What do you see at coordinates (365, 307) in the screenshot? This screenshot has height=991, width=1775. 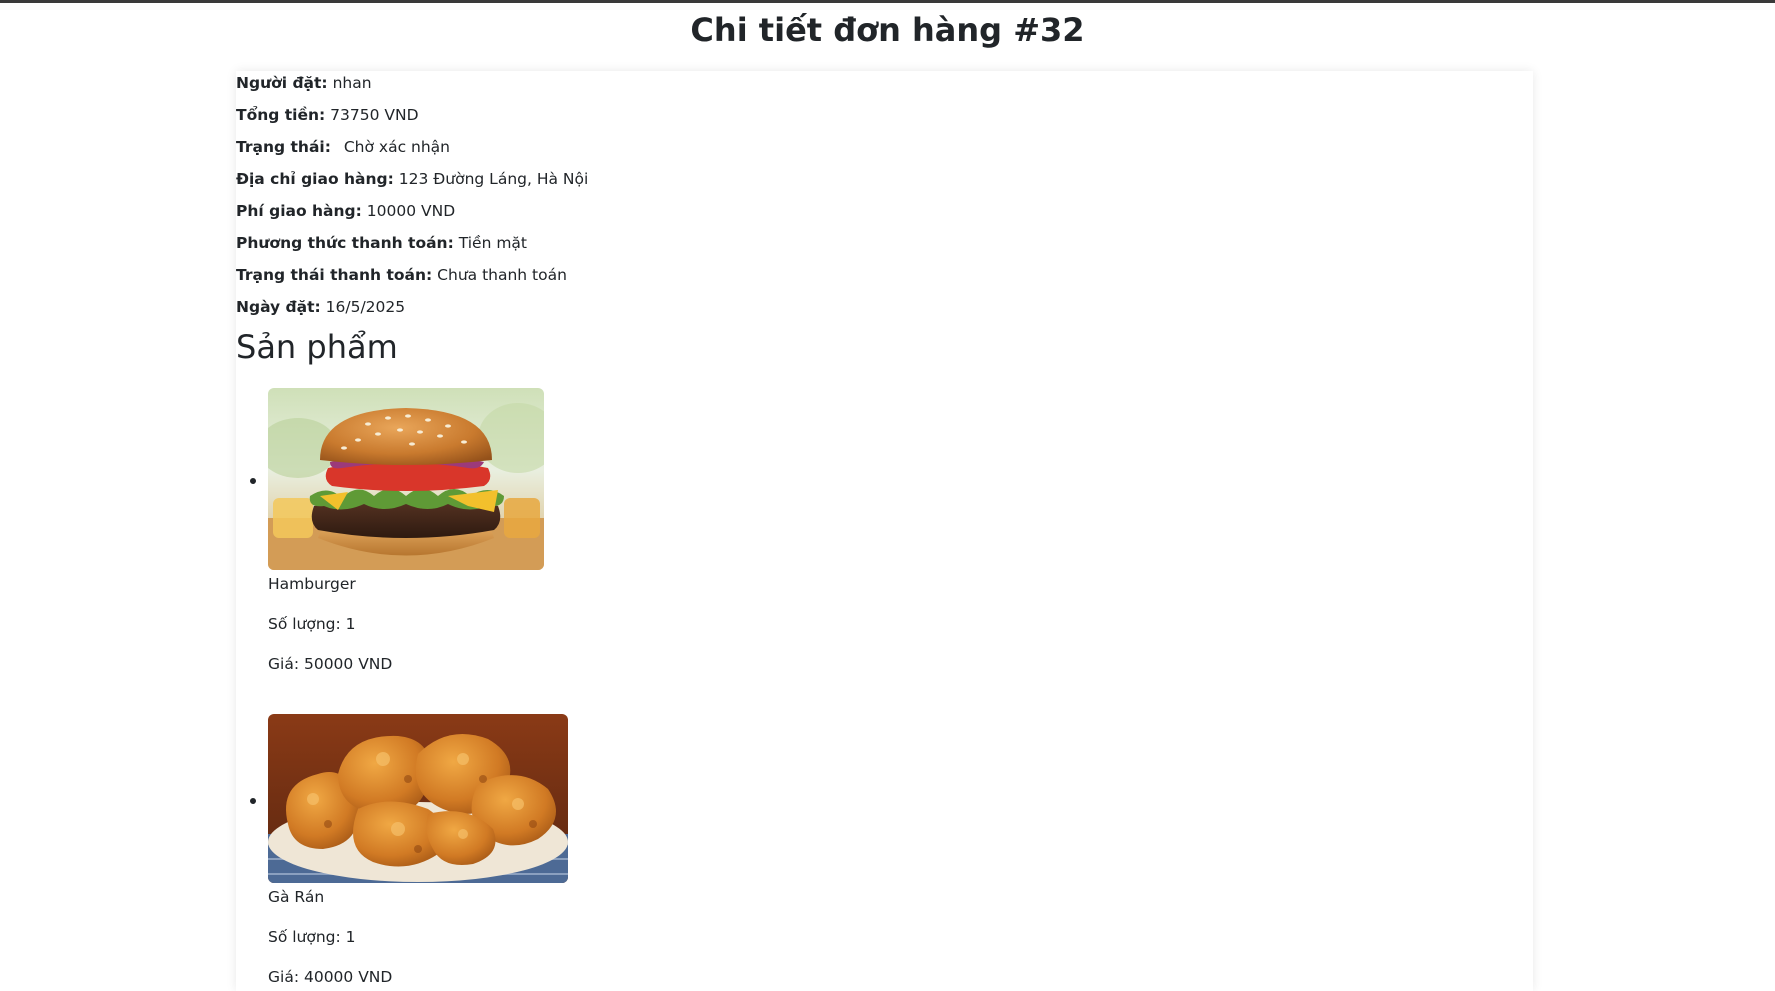 I see `order-date-value: 16/5/2025` at bounding box center [365, 307].